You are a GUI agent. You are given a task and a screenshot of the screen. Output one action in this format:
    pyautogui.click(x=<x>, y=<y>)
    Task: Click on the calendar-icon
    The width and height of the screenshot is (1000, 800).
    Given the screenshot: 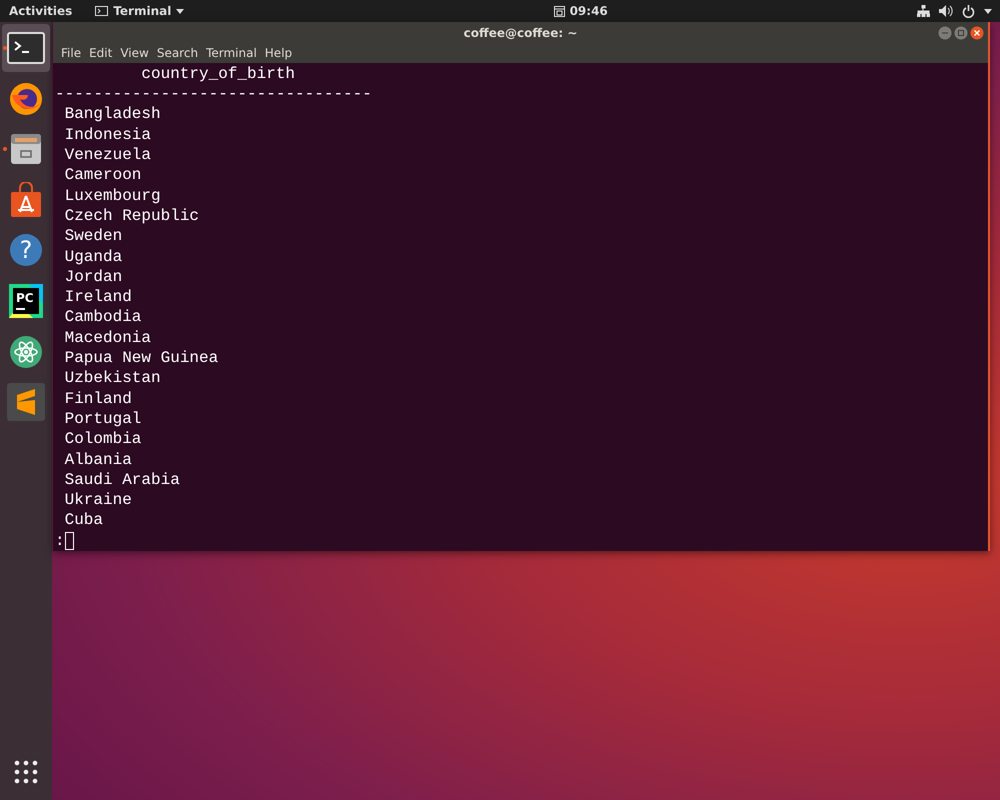 What is the action you would take?
    pyautogui.click(x=559, y=11)
    